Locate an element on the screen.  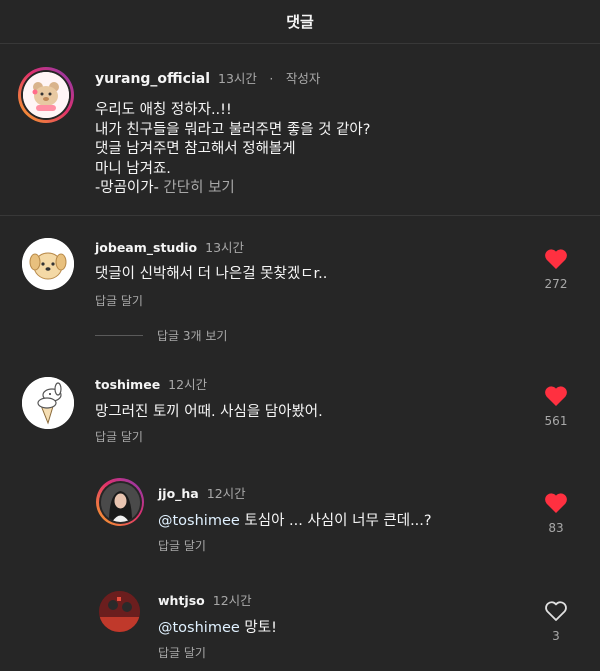
caption-line: 우리도 애칭 정하자..!! is located at coordinates (163, 110).